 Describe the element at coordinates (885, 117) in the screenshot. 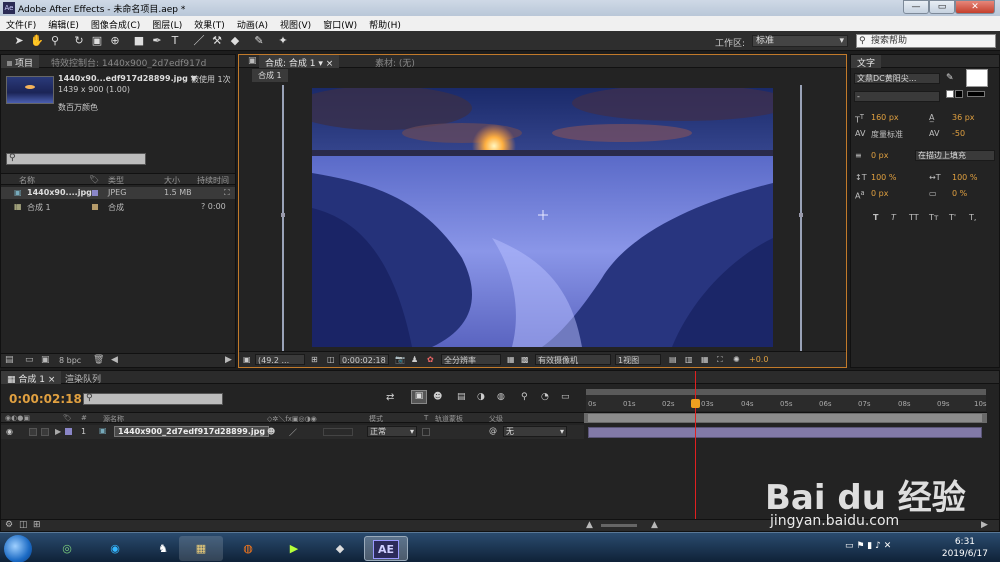

I see `font-size-value: 160 px` at that location.